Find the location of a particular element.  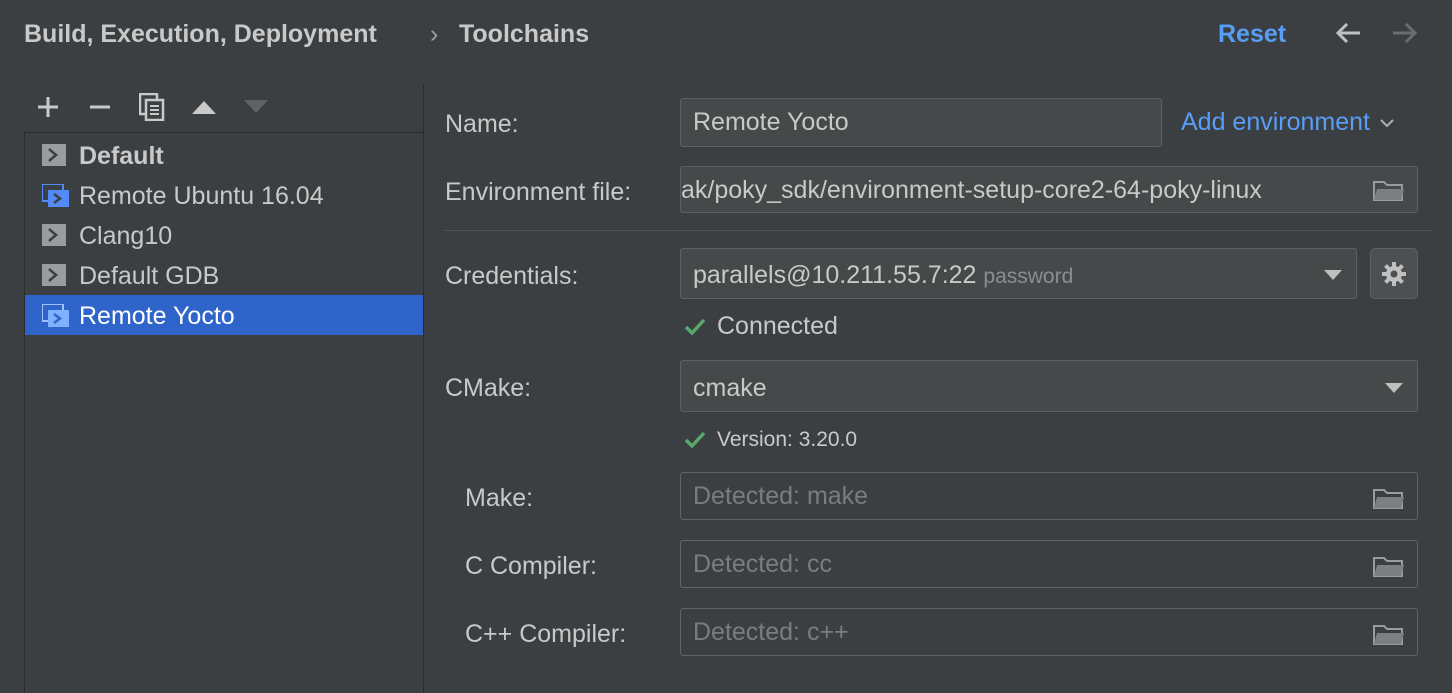

environment-file-label: Environment file: is located at coordinates (538, 192).